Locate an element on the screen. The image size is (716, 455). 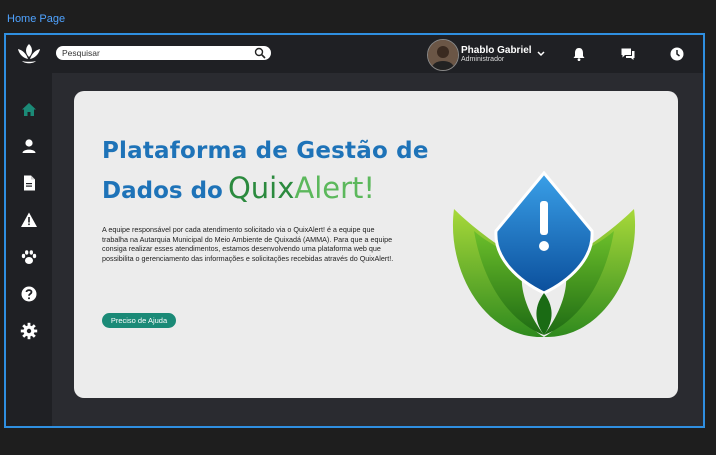
chevron-down-icon is located at coordinates (541, 54).